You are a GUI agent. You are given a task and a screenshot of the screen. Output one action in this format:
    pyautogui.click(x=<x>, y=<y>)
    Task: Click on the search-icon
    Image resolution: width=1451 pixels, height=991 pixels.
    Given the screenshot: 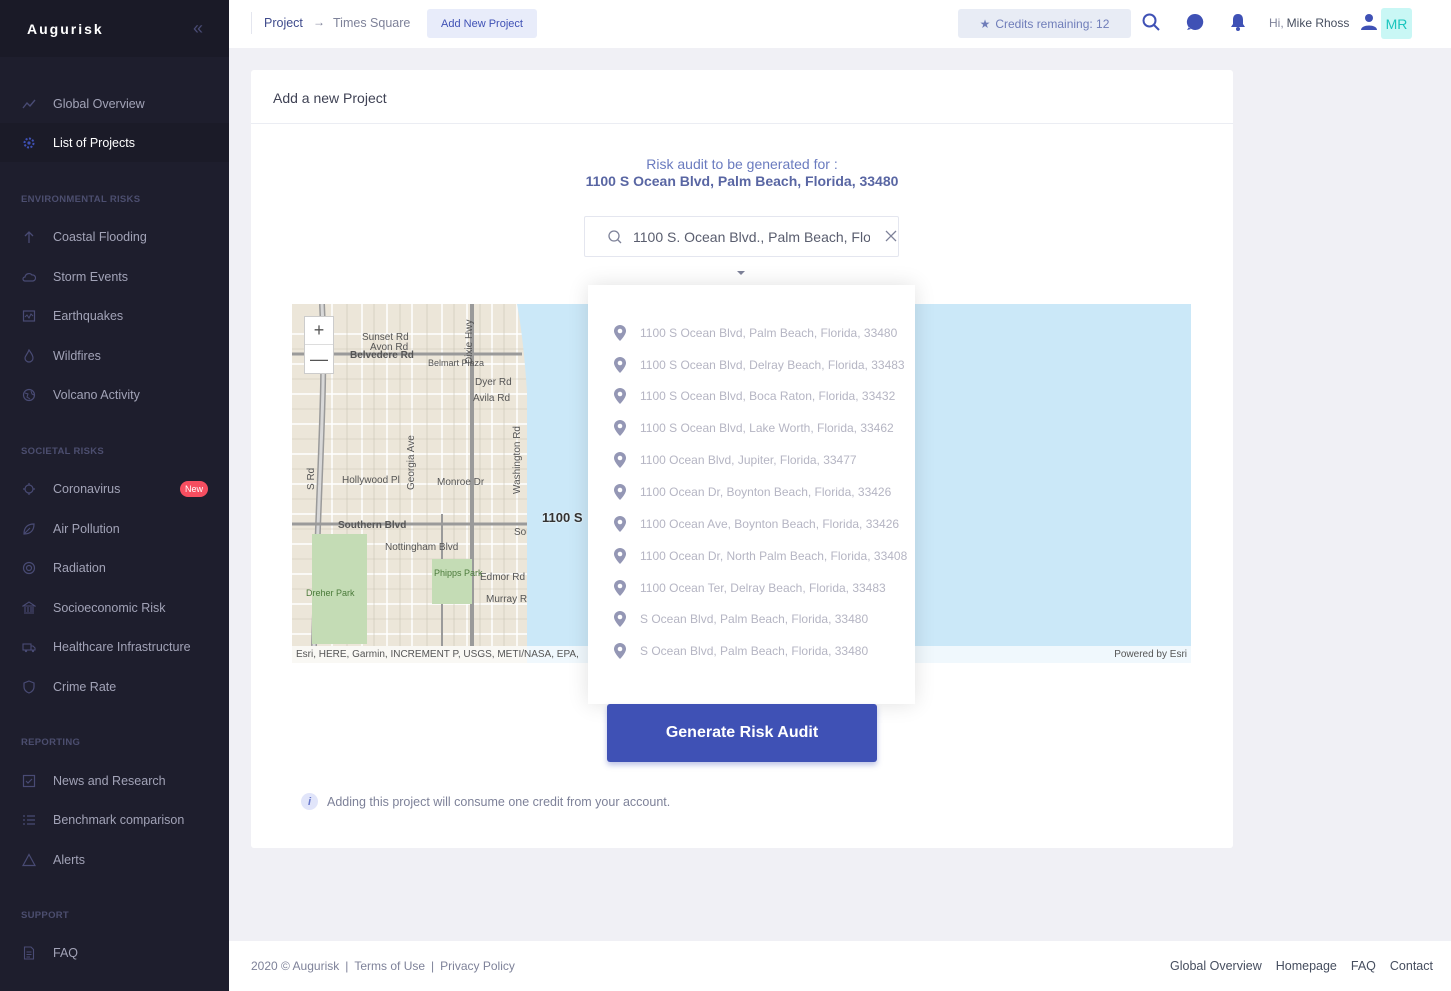 What is the action you would take?
    pyautogui.click(x=1151, y=22)
    